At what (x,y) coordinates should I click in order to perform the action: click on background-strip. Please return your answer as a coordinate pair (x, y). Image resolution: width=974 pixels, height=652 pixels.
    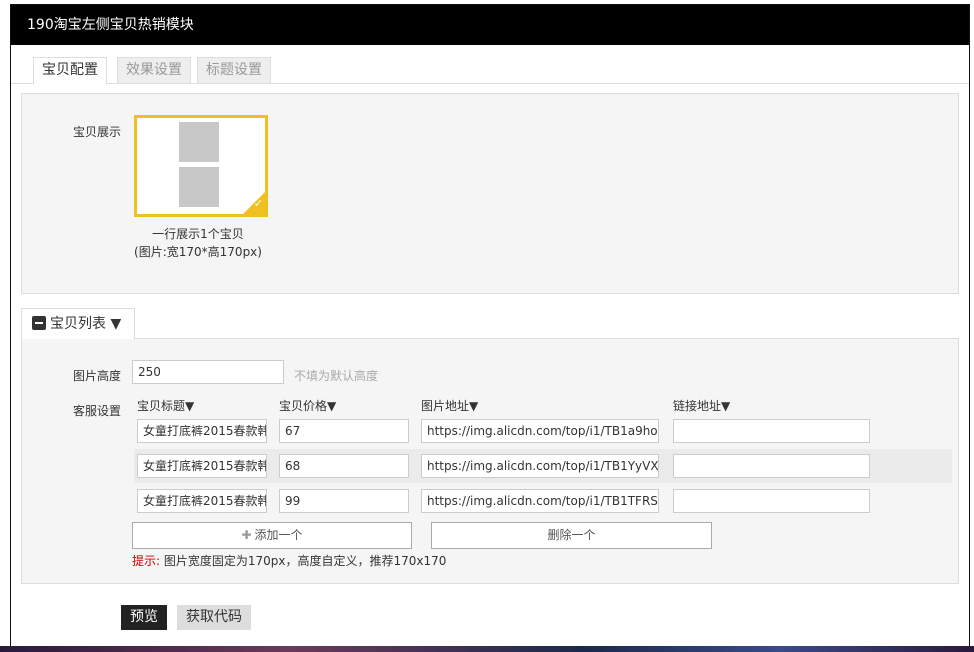
    Looking at the image, I should click on (487, 649).